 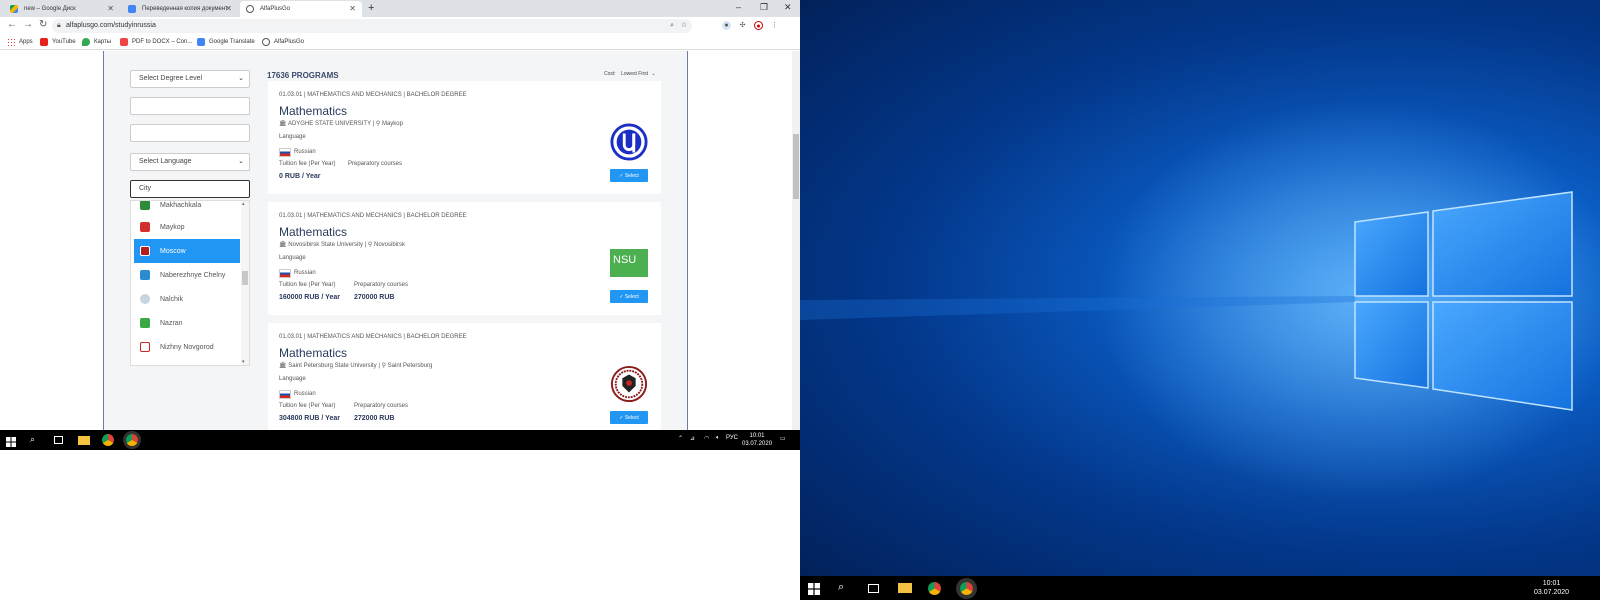 I want to click on bookmark-youtube: YouTube, so click(x=58, y=42).